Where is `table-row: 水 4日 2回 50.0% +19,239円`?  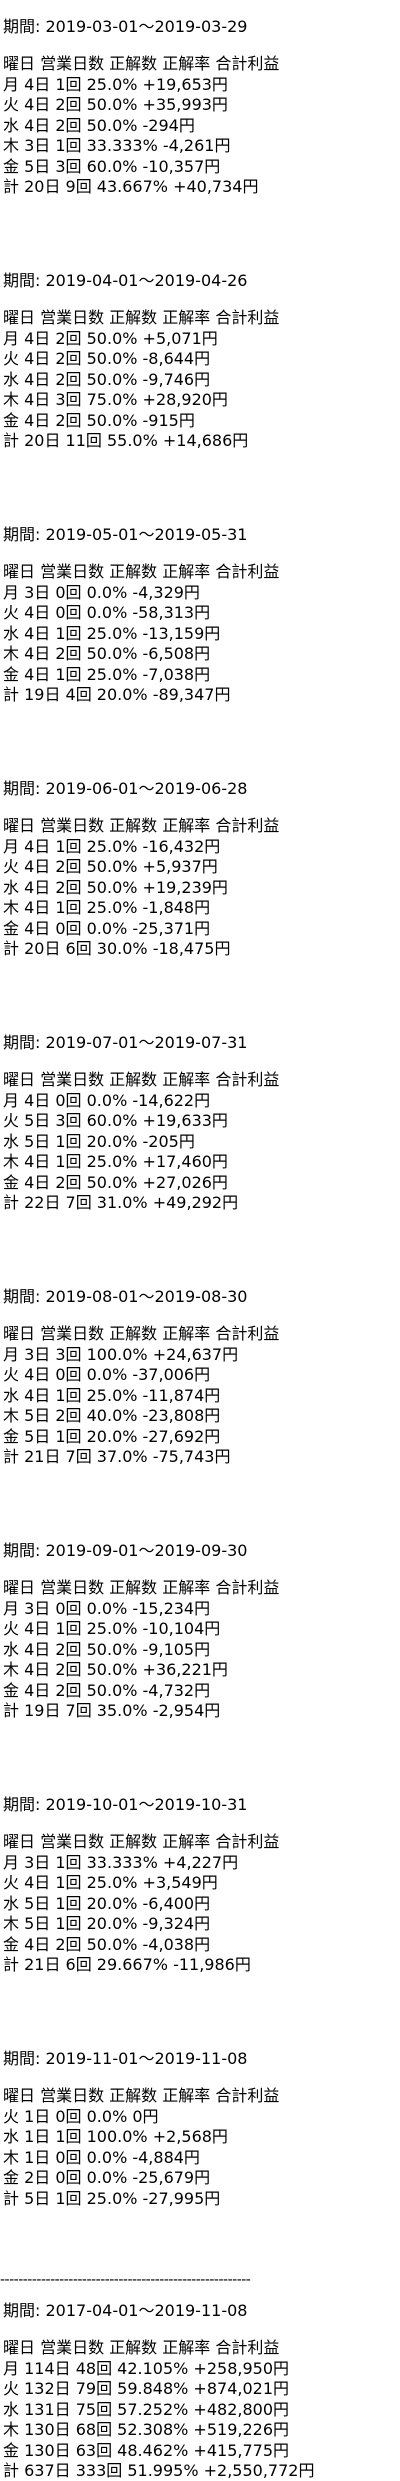
table-row: 水 4日 2回 50.0% +19,239円 is located at coordinates (115, 887).